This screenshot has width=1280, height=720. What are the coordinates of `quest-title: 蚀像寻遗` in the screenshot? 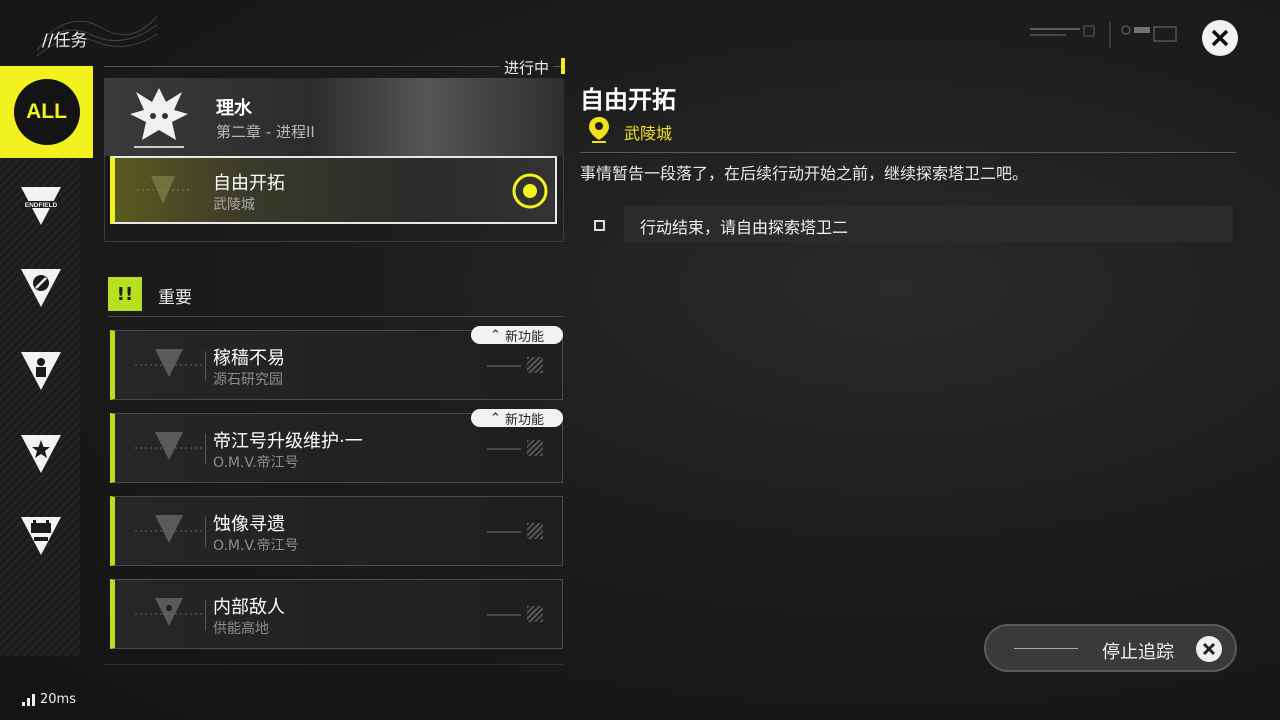 It's located at (249, 524).